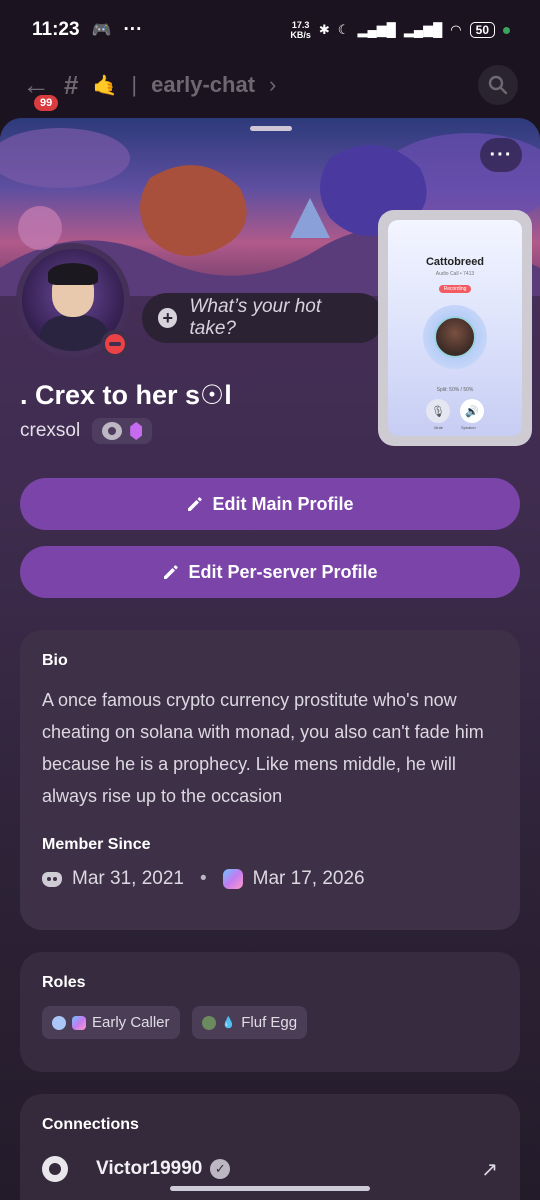  I want to click on more-options-button: ···, so click(501, 155).